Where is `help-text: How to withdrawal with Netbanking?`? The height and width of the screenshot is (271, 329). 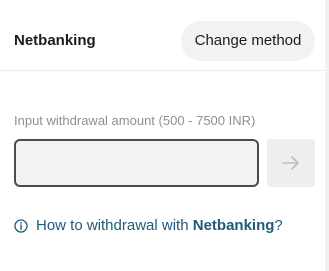
help-text: How to withdrawal with Netbanking? is located at coordinates (159, 226).